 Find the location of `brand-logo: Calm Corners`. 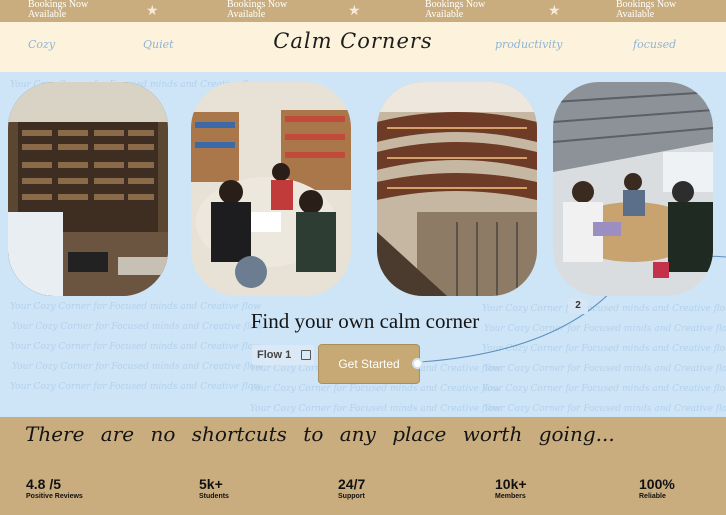

brand-logo: Calm Corners is located at coordinates (353, 41).